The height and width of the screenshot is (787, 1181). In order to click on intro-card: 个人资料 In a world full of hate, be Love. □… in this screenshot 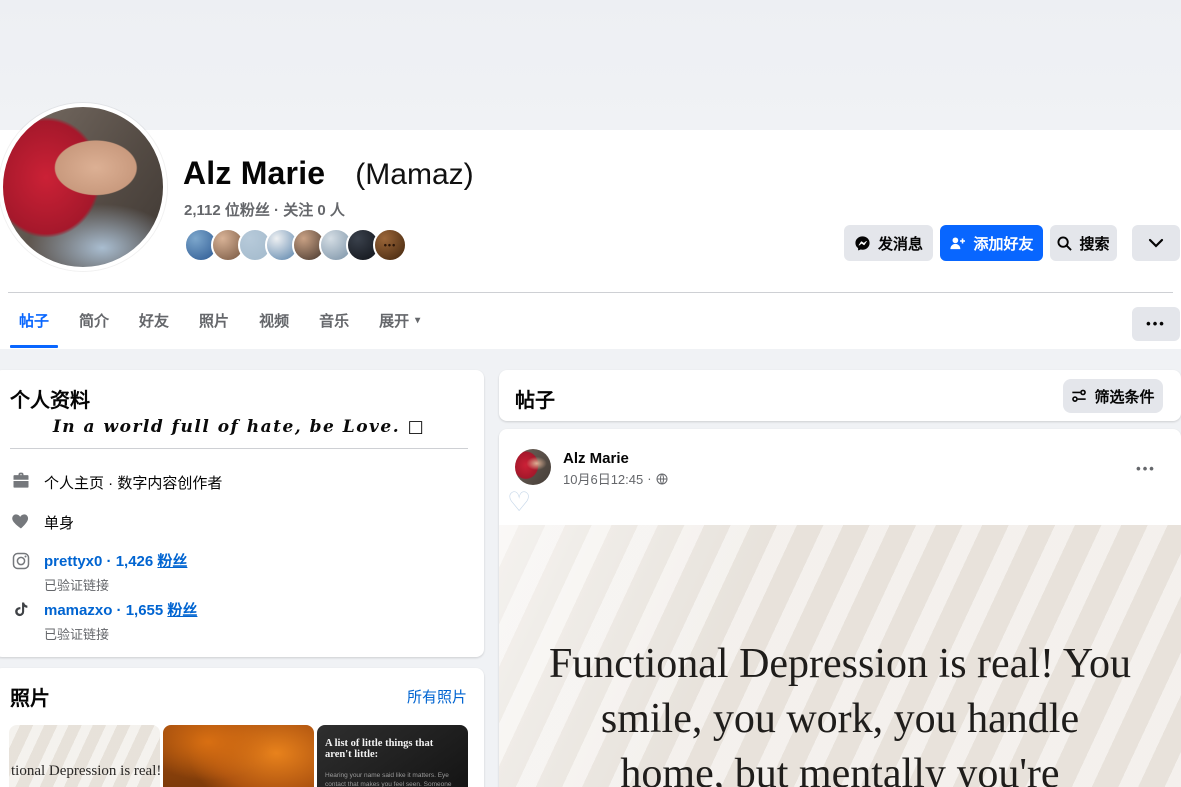, I will do `click(242, 513)`.